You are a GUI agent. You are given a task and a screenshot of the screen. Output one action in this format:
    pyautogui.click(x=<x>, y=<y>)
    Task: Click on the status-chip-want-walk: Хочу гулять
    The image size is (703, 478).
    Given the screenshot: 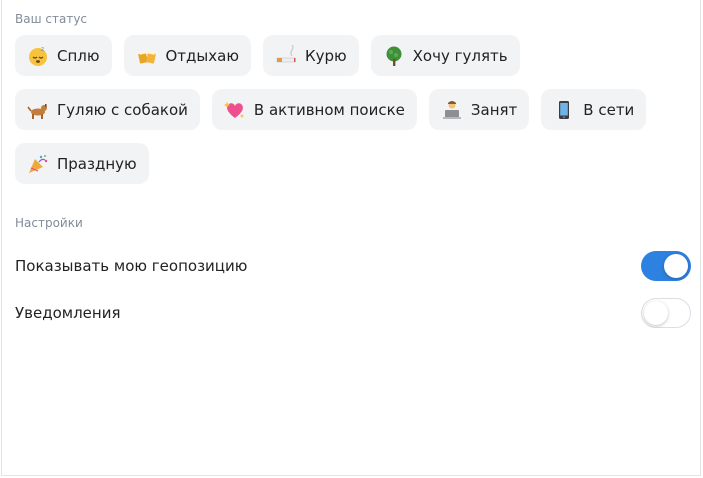 What is the action you would take?
    pyautogui.click(x=445, y=55)
    